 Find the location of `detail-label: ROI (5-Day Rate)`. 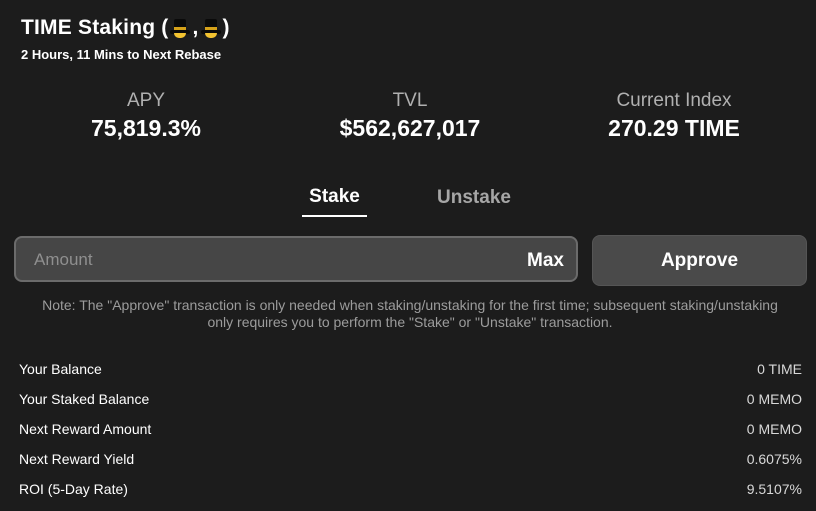

detail-label: ROI (5-Day Rate) is located at coordinates (73, 489).